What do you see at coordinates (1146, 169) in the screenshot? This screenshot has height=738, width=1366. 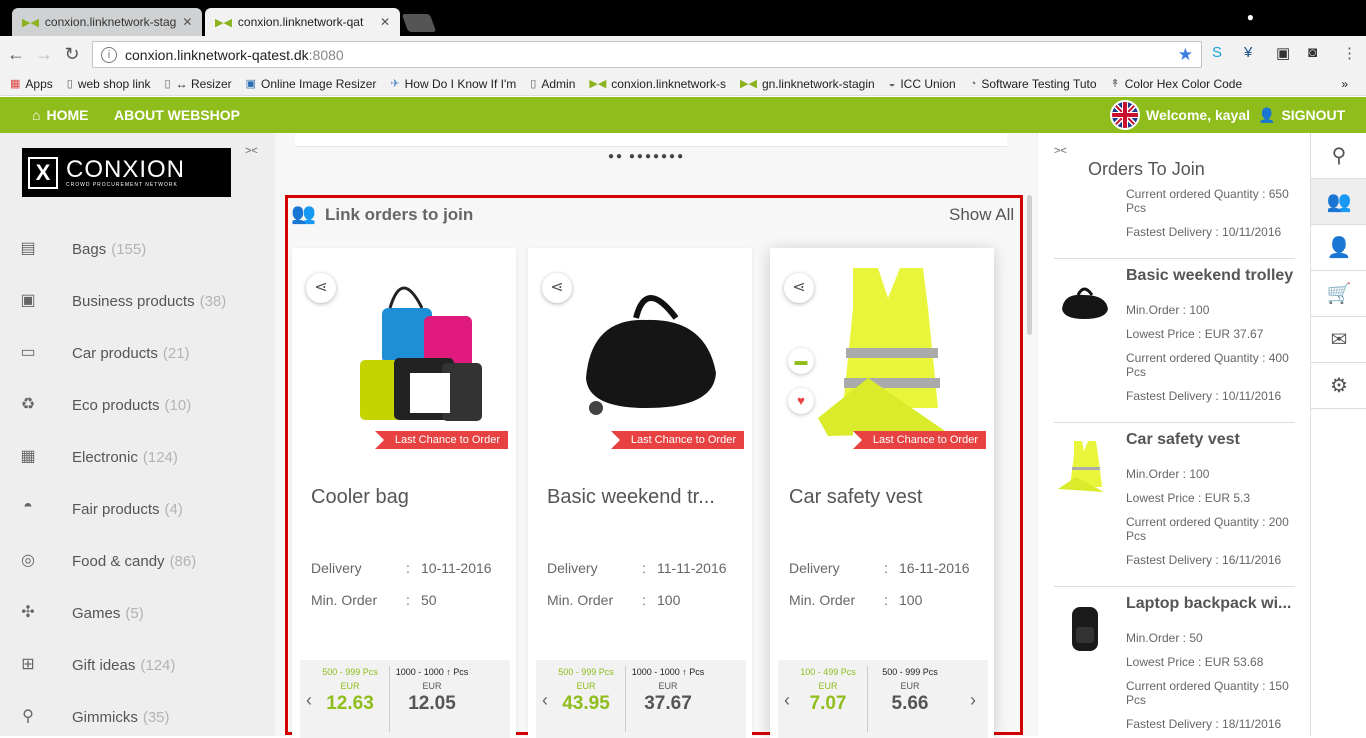 I see `panel-title: Orders To Join` at bounding box center [1146, 169].